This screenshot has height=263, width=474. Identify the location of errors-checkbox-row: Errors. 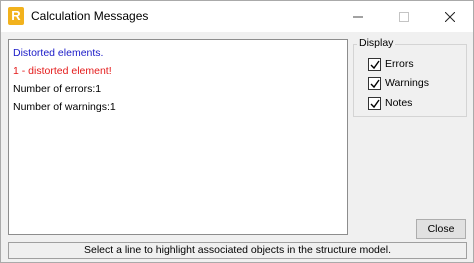
(391, 64).